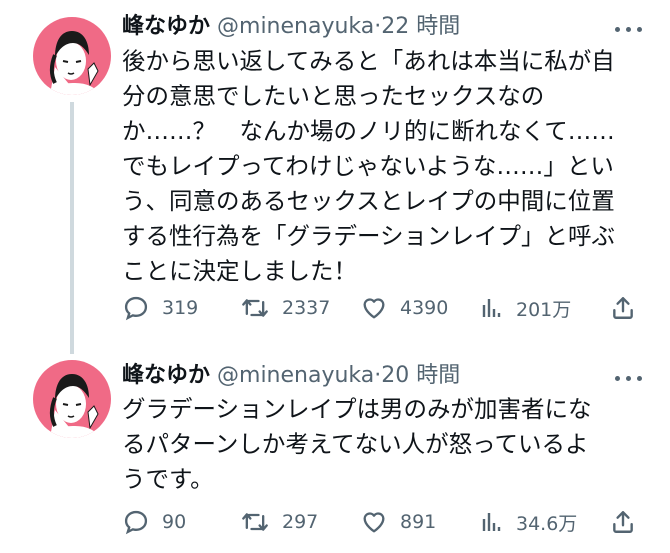  Describe the element at coordinates (333, 96) in the screenshot. I see `tweet-text-line: 分の意思でしたいと思ったセックスなの` at that location.